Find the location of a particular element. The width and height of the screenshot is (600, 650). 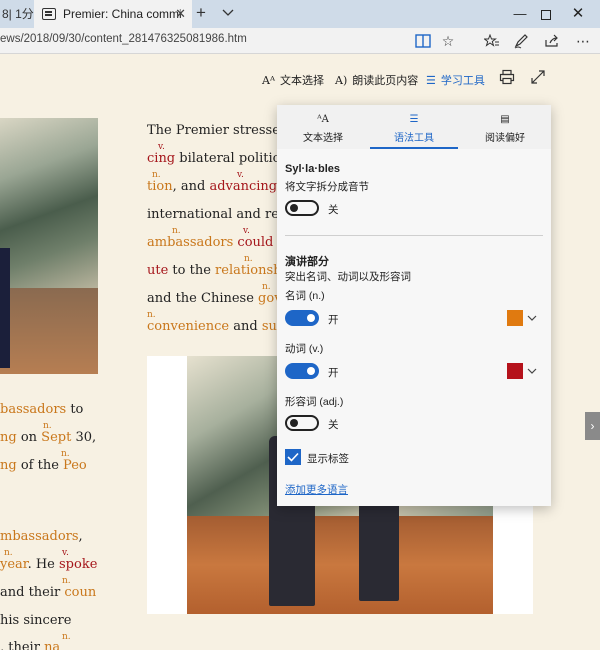

divider is located at coordinates (414, 235).